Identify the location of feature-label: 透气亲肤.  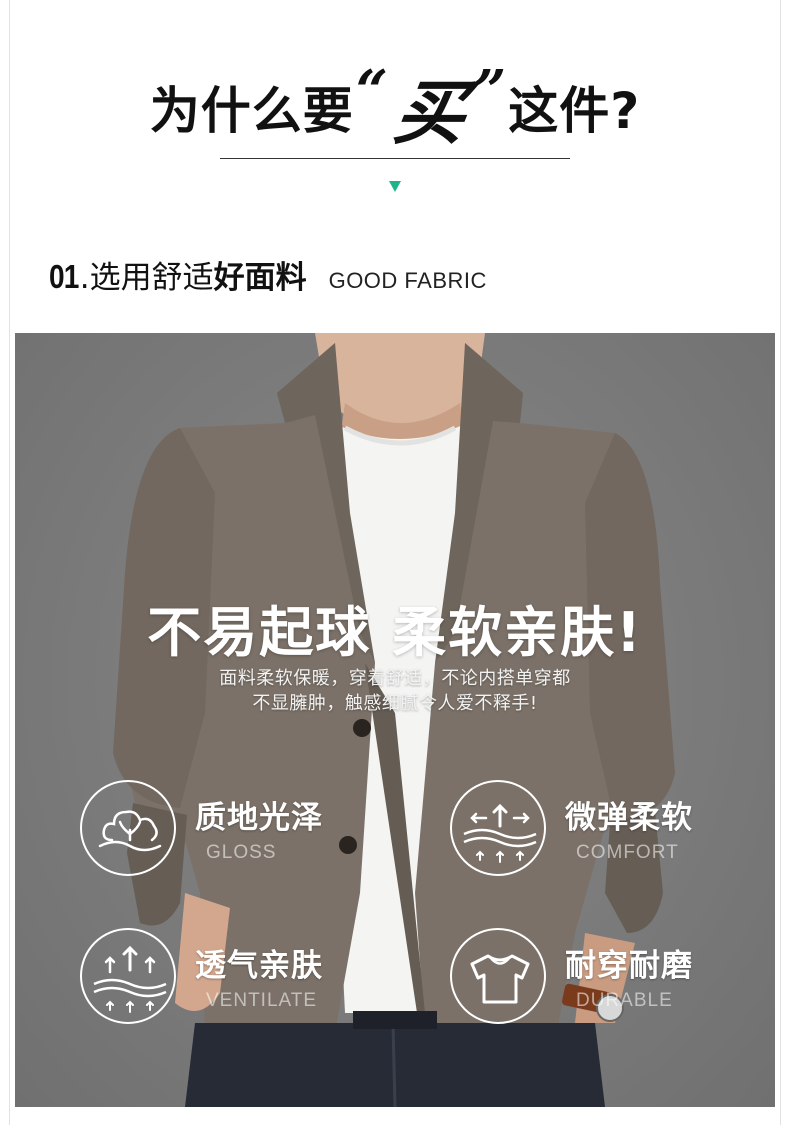
(259, 966).